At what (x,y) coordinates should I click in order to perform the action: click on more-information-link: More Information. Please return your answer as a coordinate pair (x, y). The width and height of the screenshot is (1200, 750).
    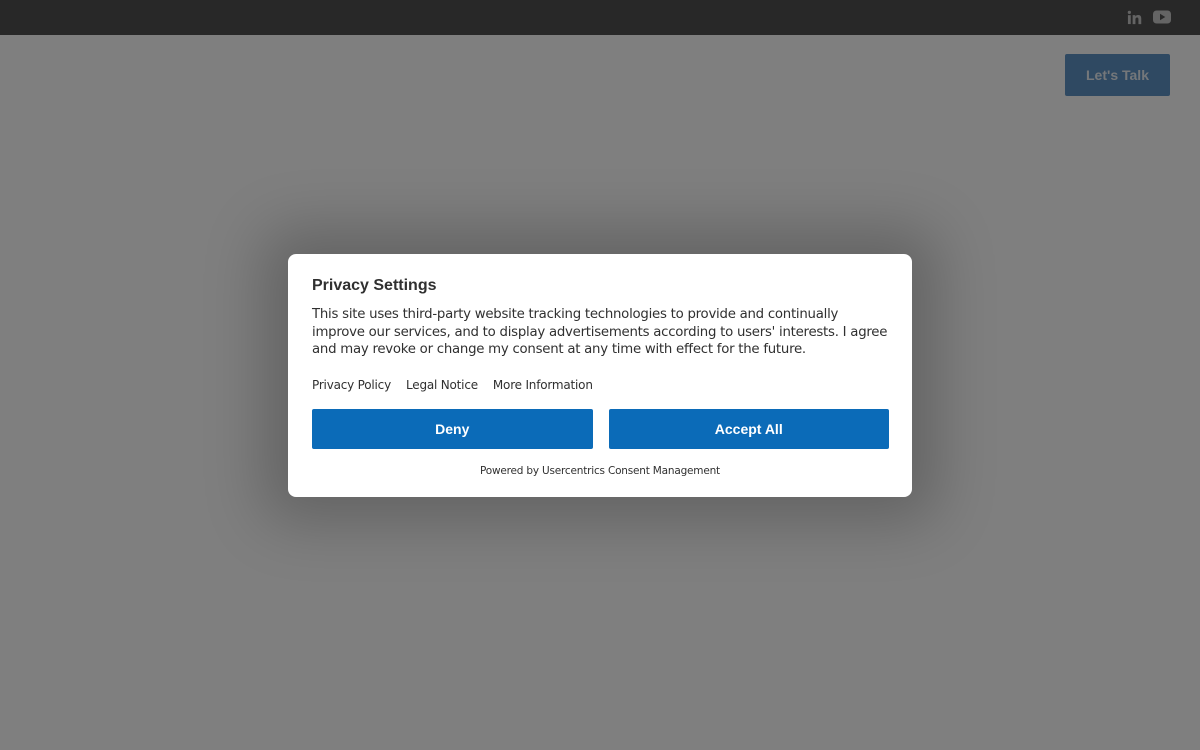
    Looking at the image, I should click on (543, 385).